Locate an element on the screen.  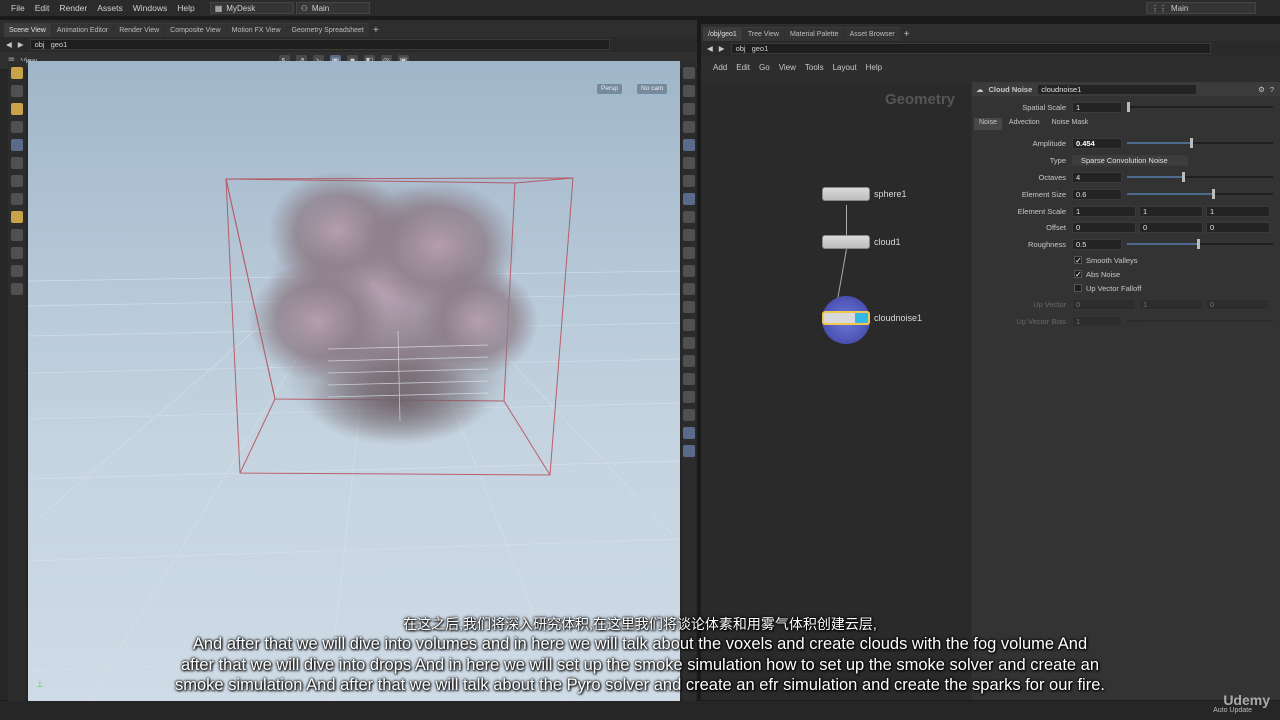
left-path-field: obj geo1 is located at coordinates (319, 44).